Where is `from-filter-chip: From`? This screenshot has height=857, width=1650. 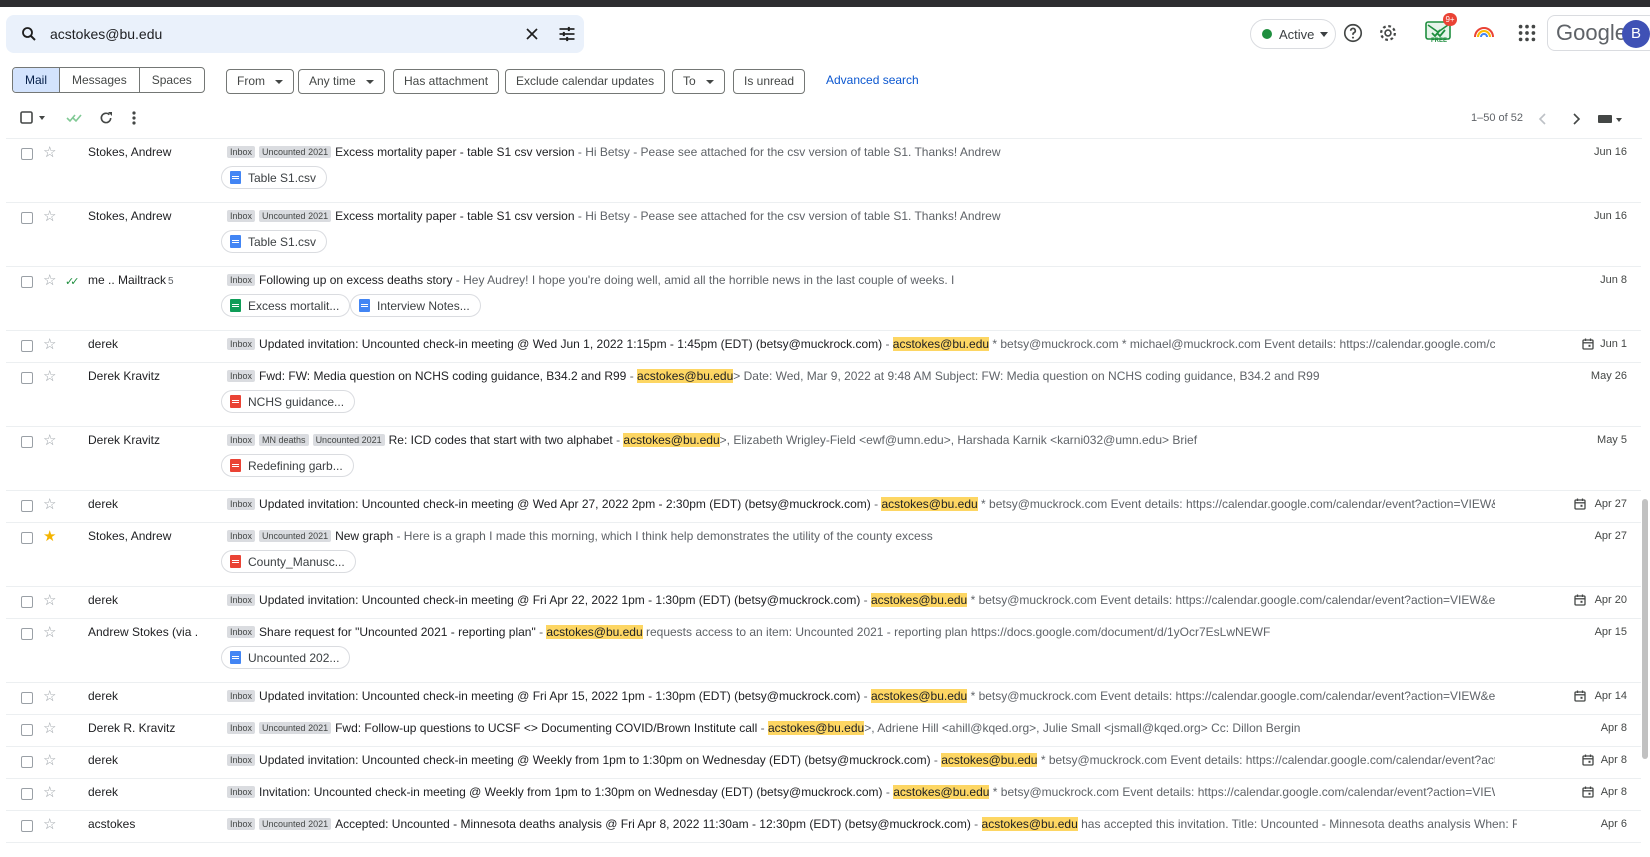 from-filter-chip: From is located at coordinates (260, 81).